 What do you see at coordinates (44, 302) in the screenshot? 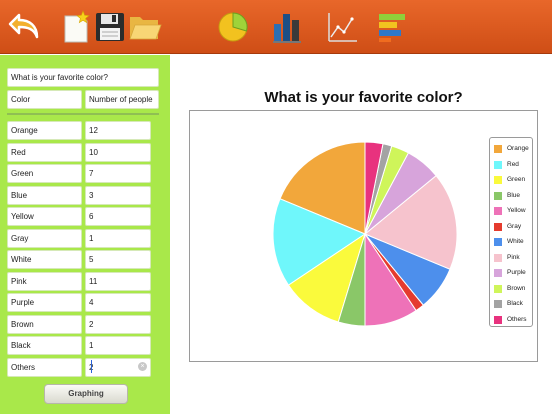
I see `row-label-input: Purple` at bounding box center [44, 302].